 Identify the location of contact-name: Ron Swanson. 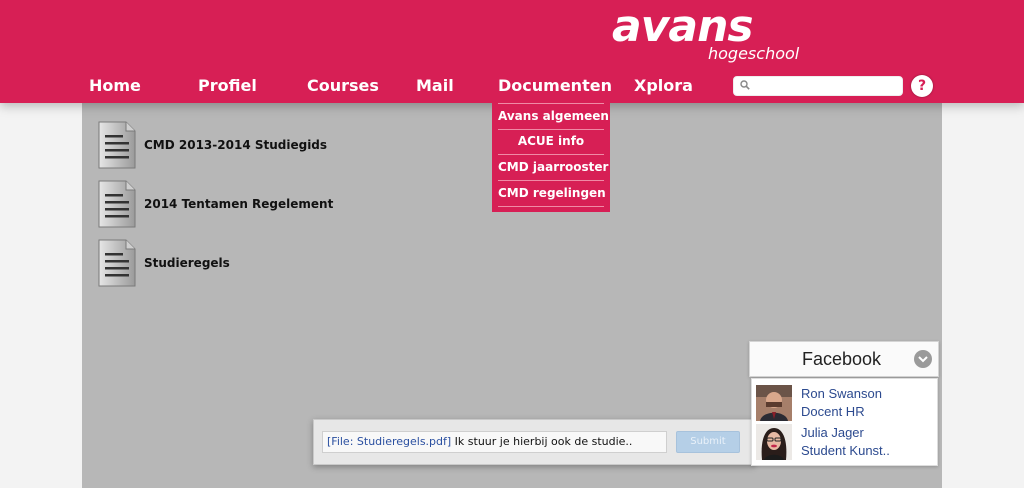
(841, 393).